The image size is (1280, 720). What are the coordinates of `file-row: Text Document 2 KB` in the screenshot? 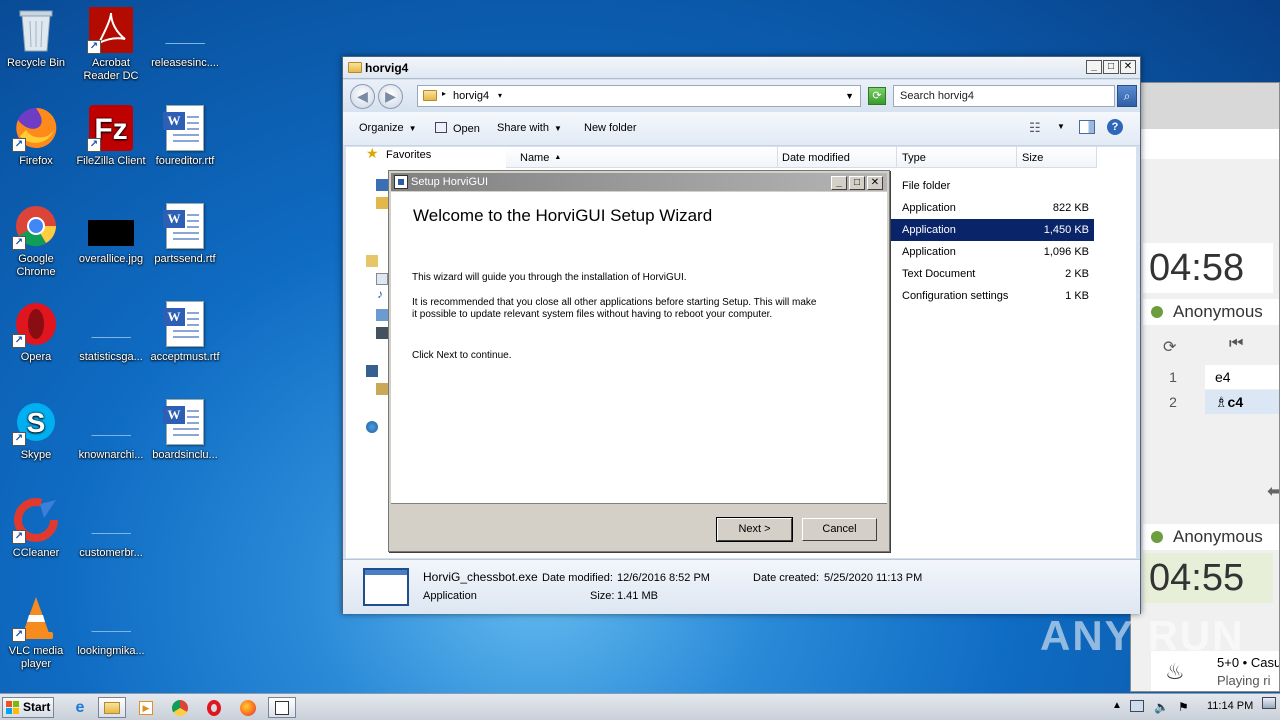 It's located at (992, 274).